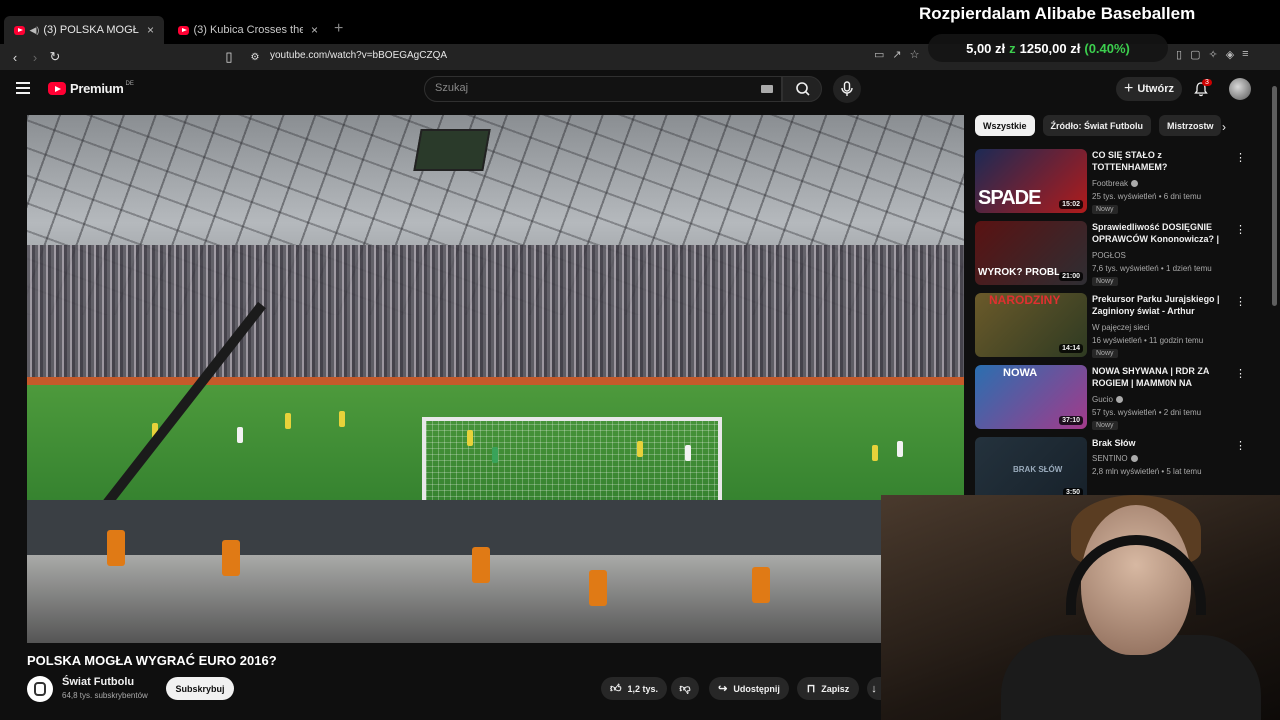 This screenshot has width=1280, height=720. Describe the element at coordinates (1005, 125) in the screenshot. I see `chip-all: Wszystkie` at that location.